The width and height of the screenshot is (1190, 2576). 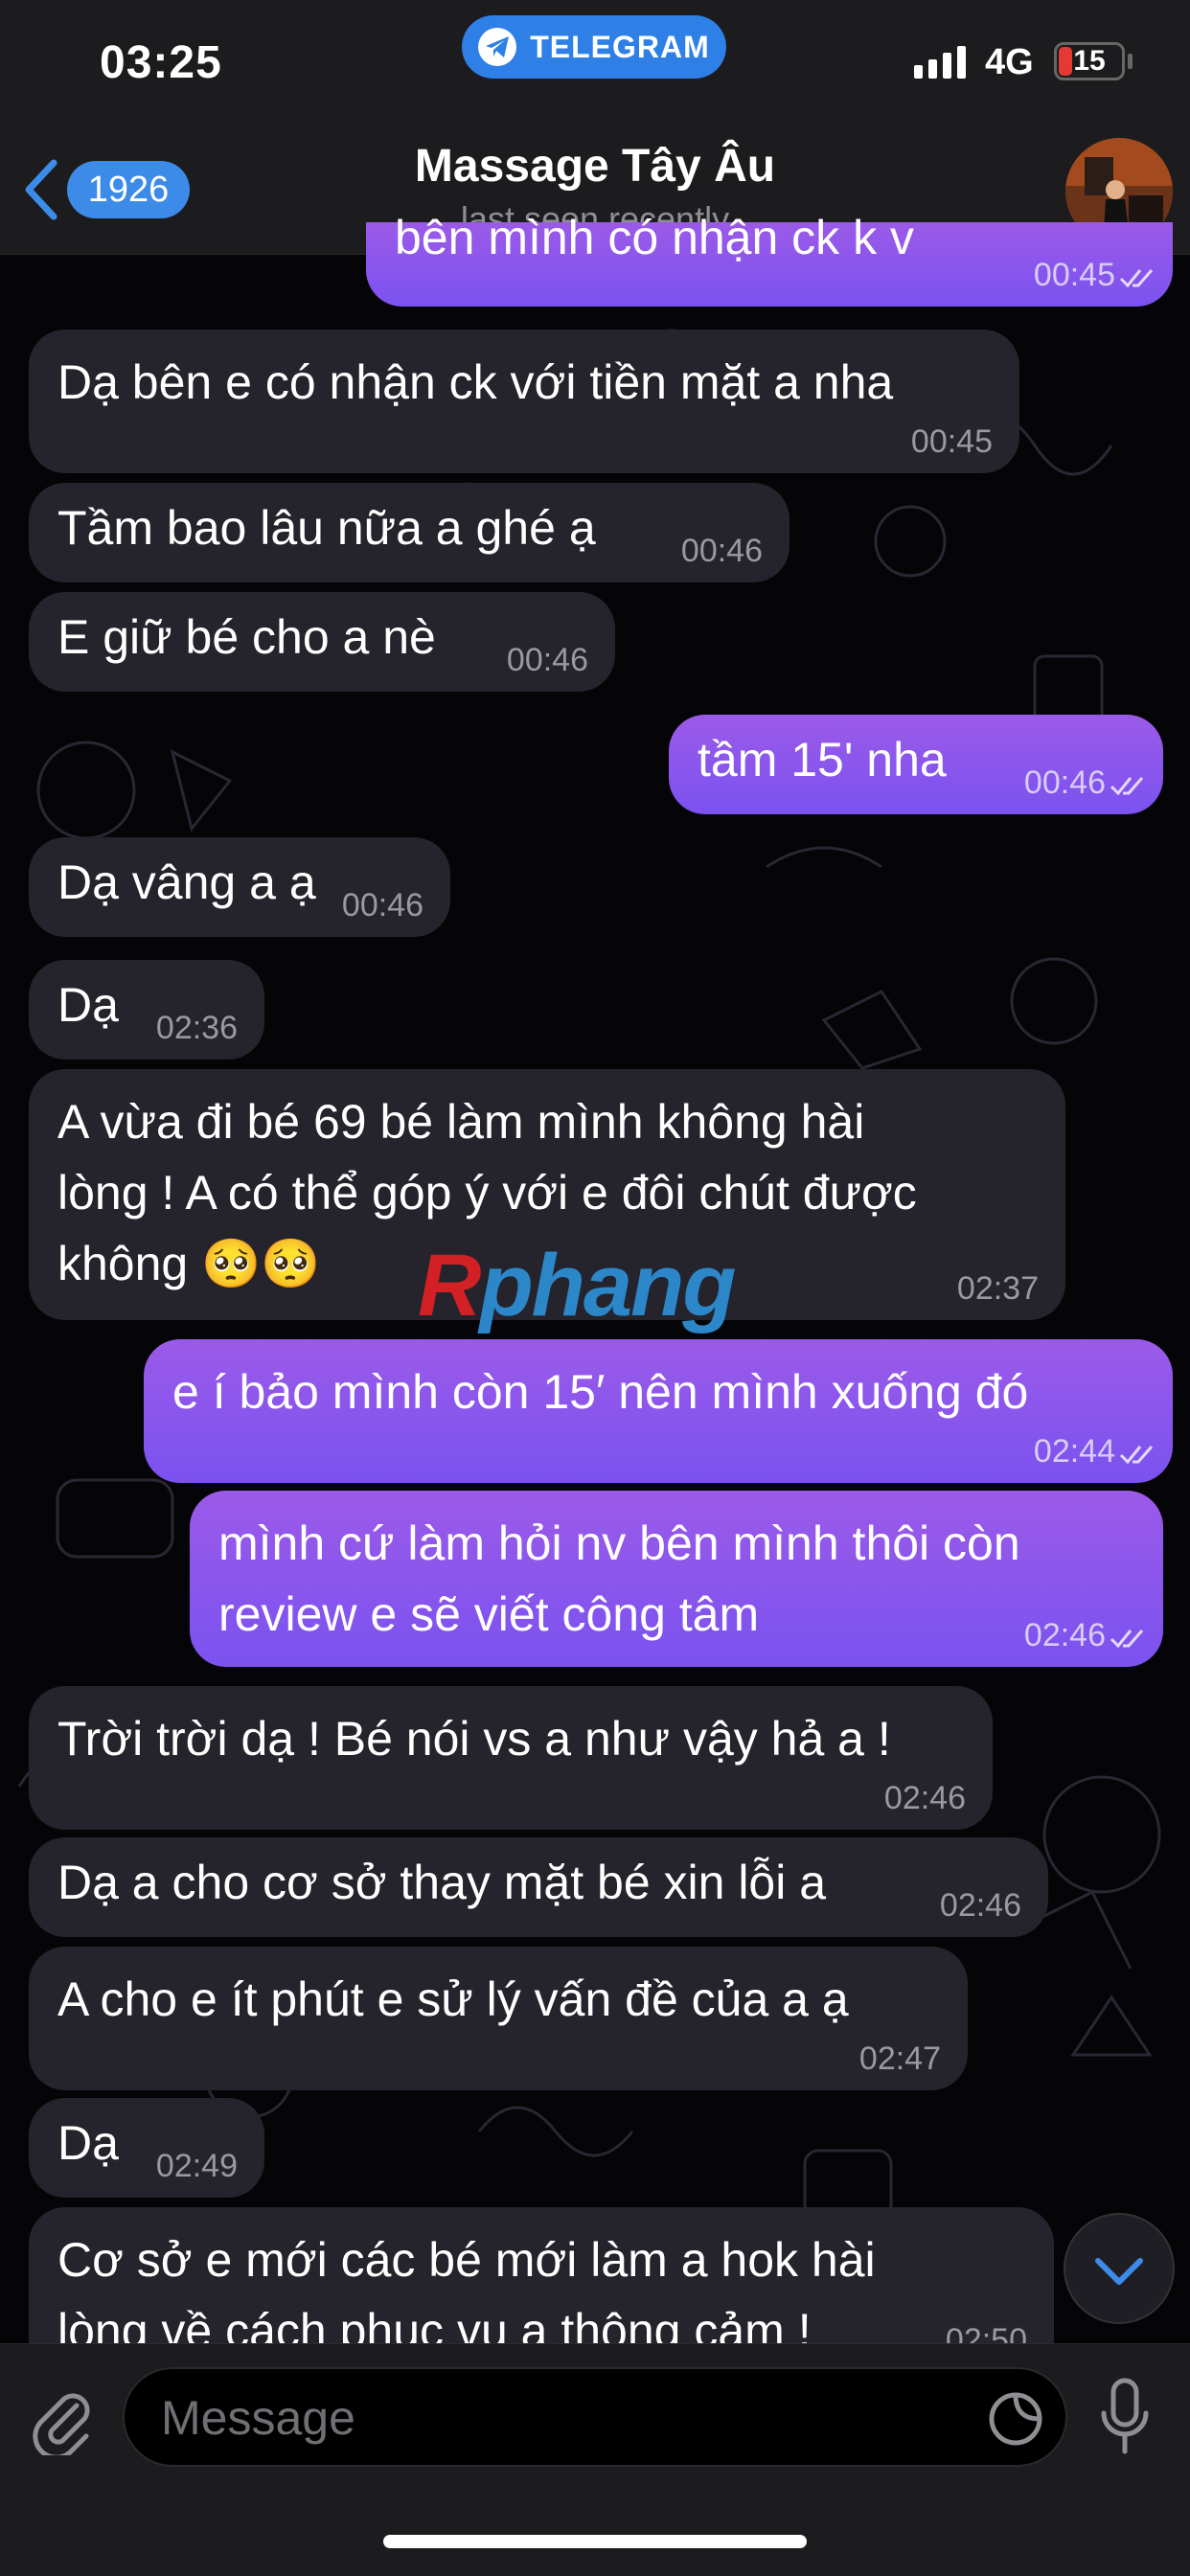 I want to click on message-text: Dạ vâng a ạ, so click(x=187, y=882).